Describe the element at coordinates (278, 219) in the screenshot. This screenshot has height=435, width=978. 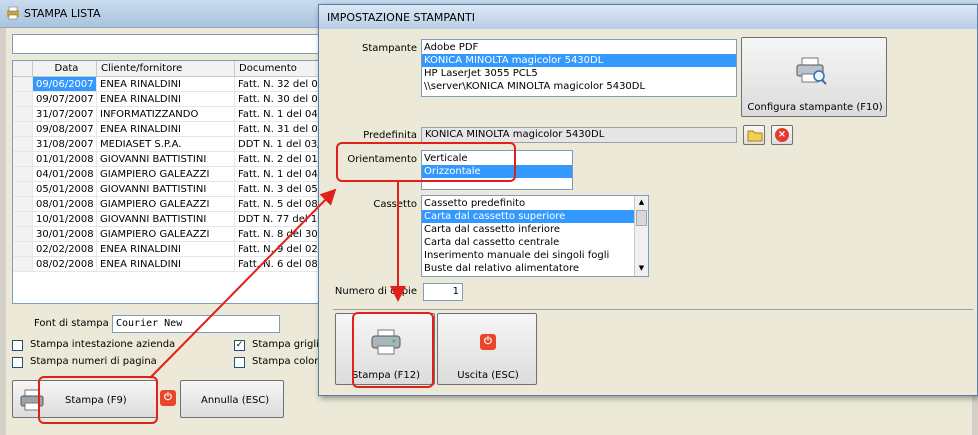
I see `cell-document: DDT N. 77 del 10` at that location.